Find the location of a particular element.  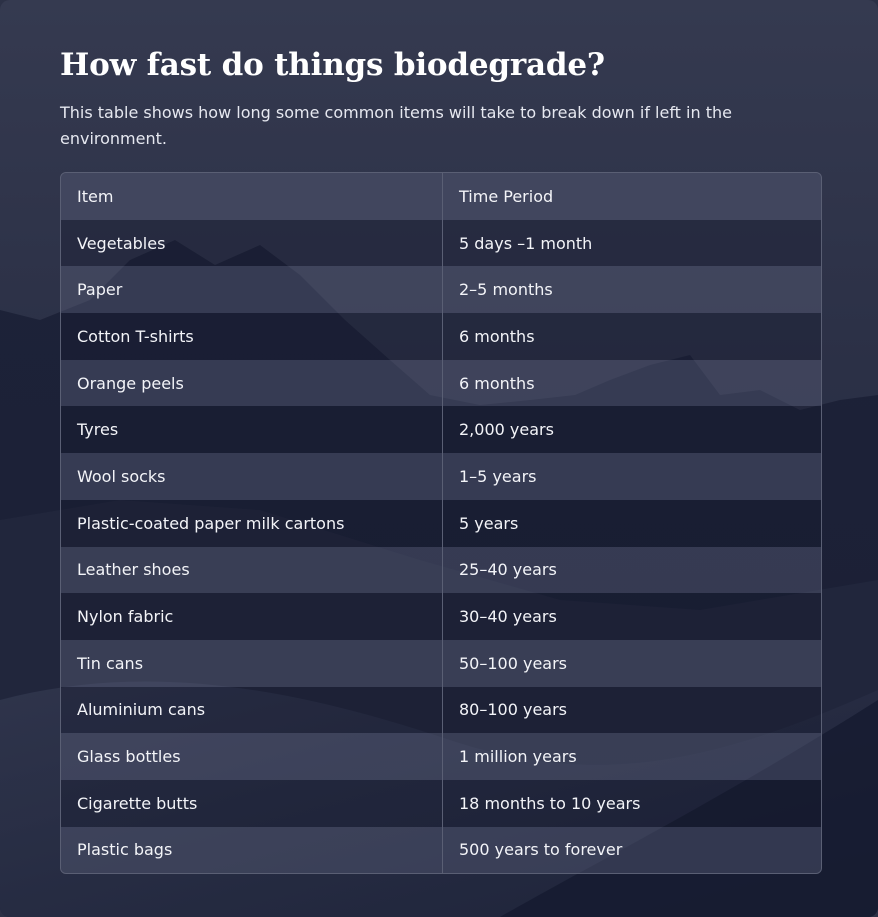

table-row: Leather shoes 25–40 years is located at coordinates (441, 570).